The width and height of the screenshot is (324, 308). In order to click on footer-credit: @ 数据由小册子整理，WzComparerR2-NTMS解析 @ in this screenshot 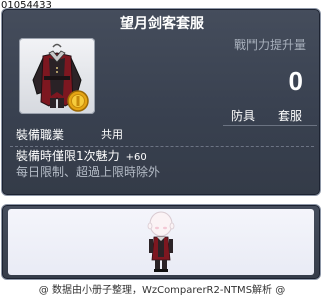, I will do `click(162, 290)`.